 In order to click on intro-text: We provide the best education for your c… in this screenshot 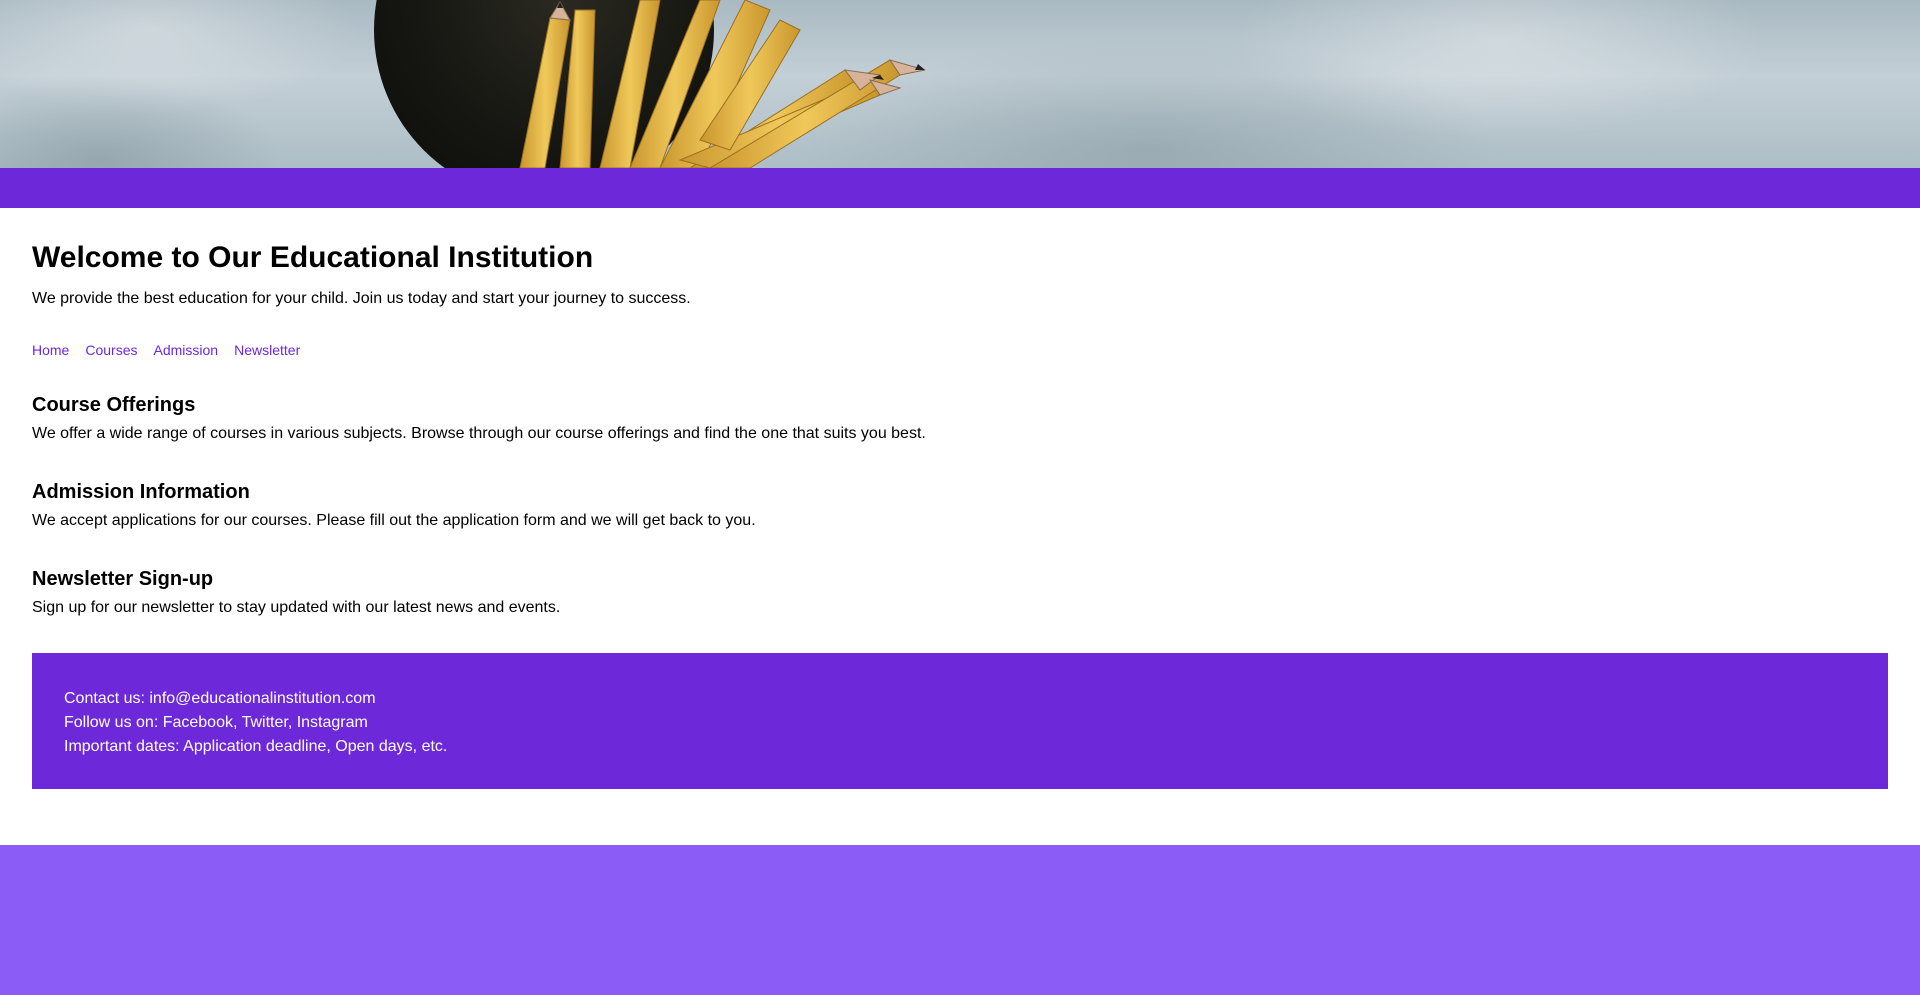, I will do `click(361, 298)`.